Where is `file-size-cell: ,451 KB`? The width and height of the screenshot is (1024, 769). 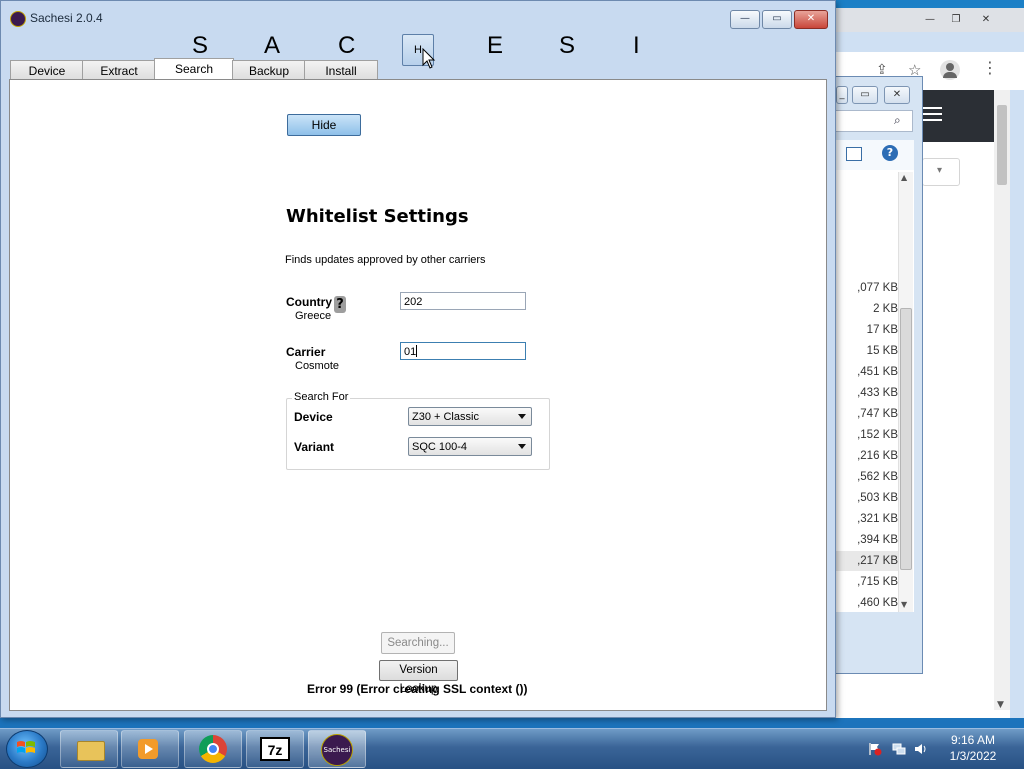
file-size-cell: ,451 KB is located at coordinates (867, 372).